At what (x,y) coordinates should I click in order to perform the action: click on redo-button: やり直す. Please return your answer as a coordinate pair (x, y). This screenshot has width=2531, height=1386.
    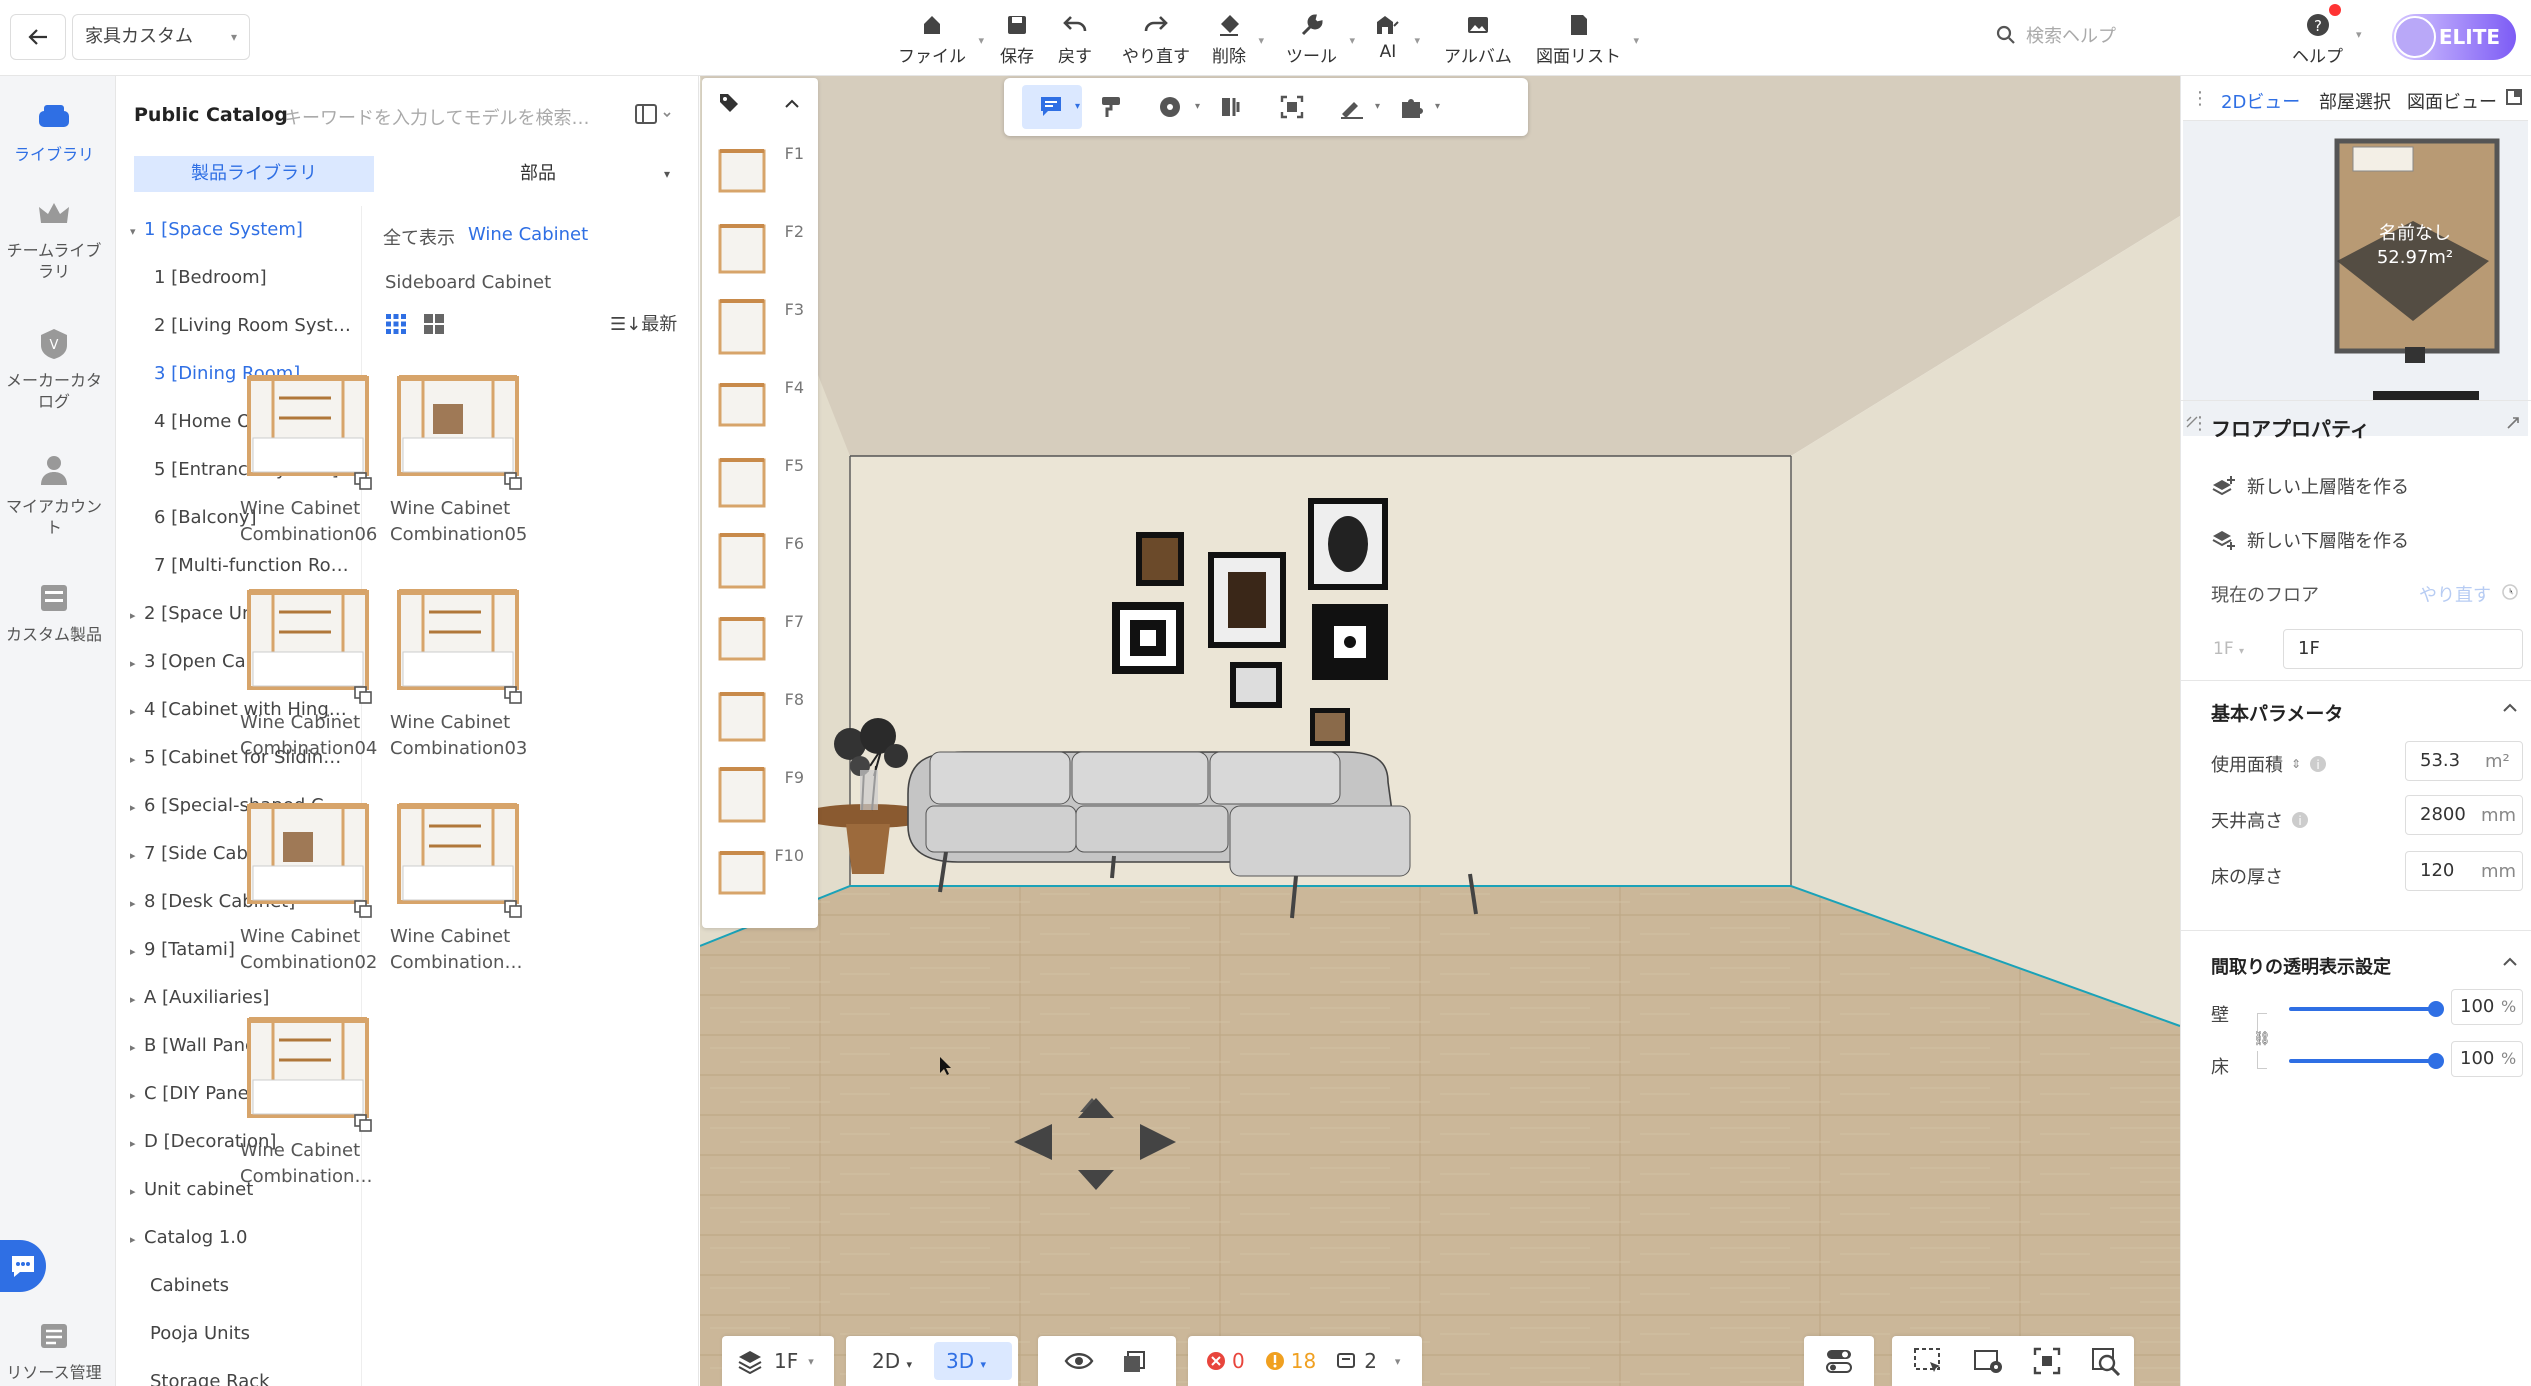
    Looking at the image, I should click on (1156, 38).